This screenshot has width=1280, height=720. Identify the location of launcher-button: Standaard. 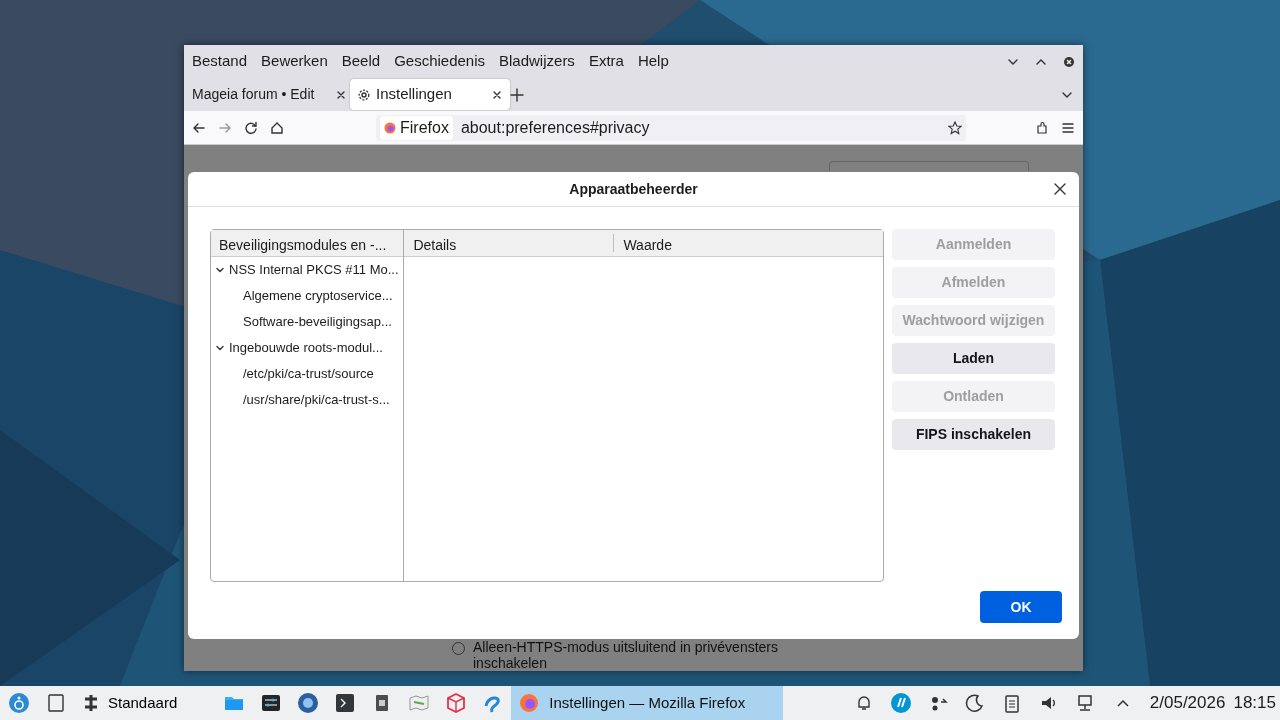
(130, 703).